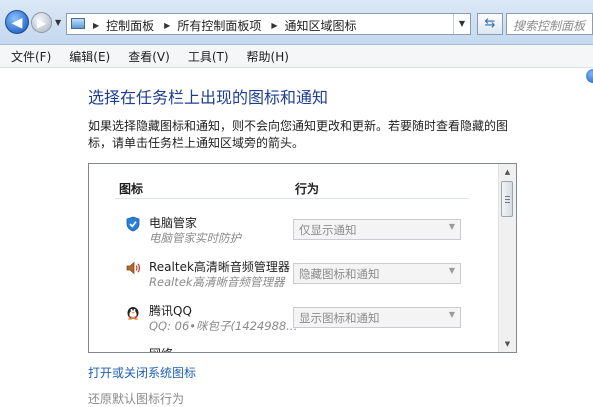 The image size is (593, 407). Describe the element at coordinates (328, 230) in the screenshot. I see `behavior-select-value: 仅显示通知` at that location.